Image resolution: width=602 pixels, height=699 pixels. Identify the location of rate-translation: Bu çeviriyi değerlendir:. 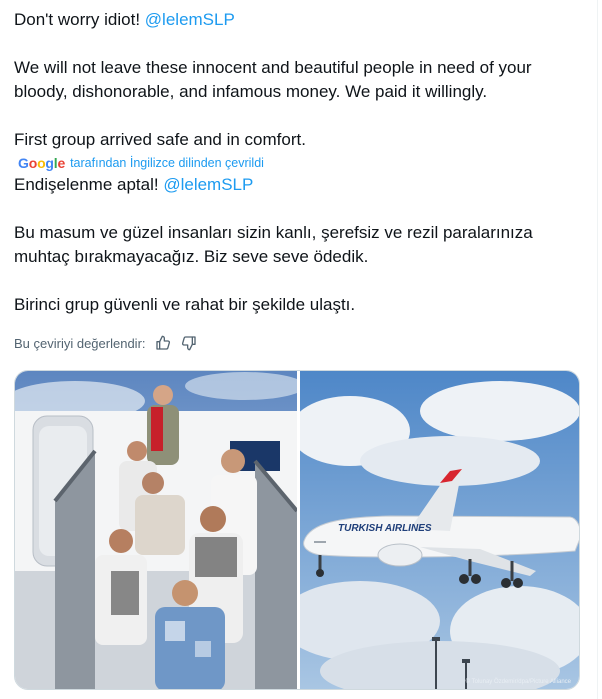
(298, 343).